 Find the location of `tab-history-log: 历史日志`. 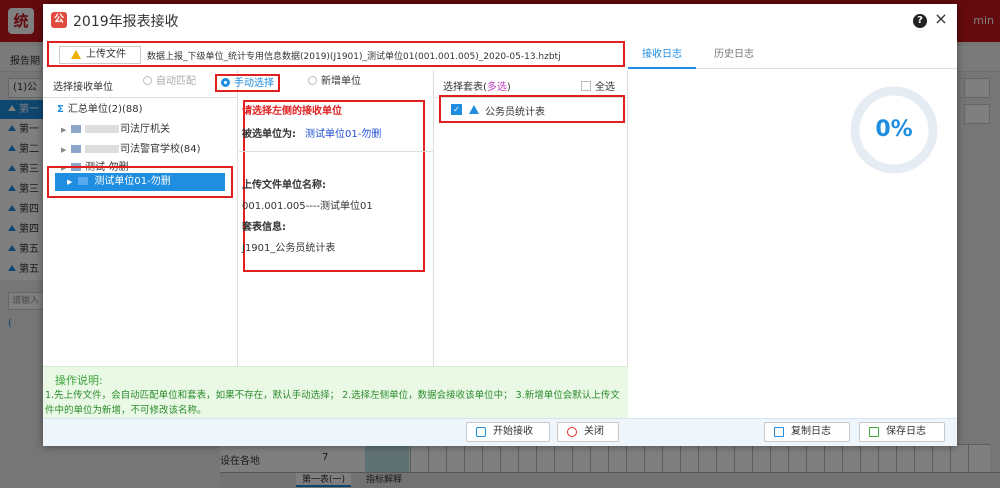

tab-history-log: 历史日志 is located at coordinates (734, 55).